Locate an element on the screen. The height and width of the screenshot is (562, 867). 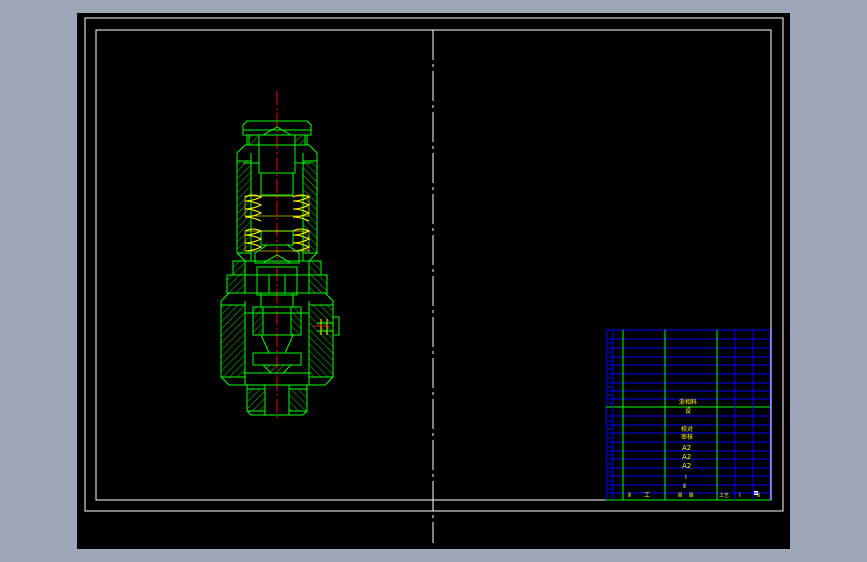
title-label-5: A2 is located at coordinates (686, 457).